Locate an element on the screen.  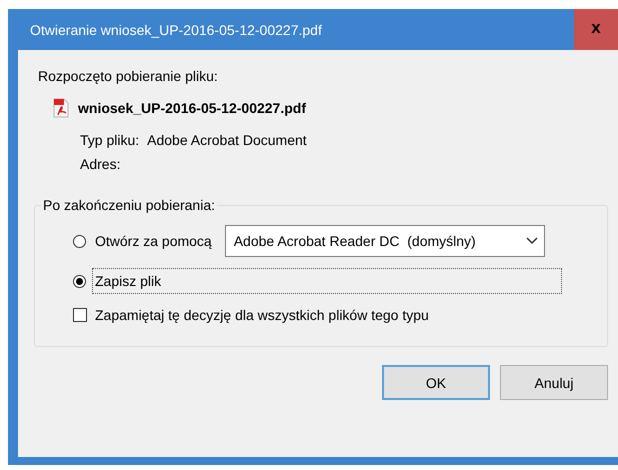
address-label: Adres: is located at coordinates (101, 164).